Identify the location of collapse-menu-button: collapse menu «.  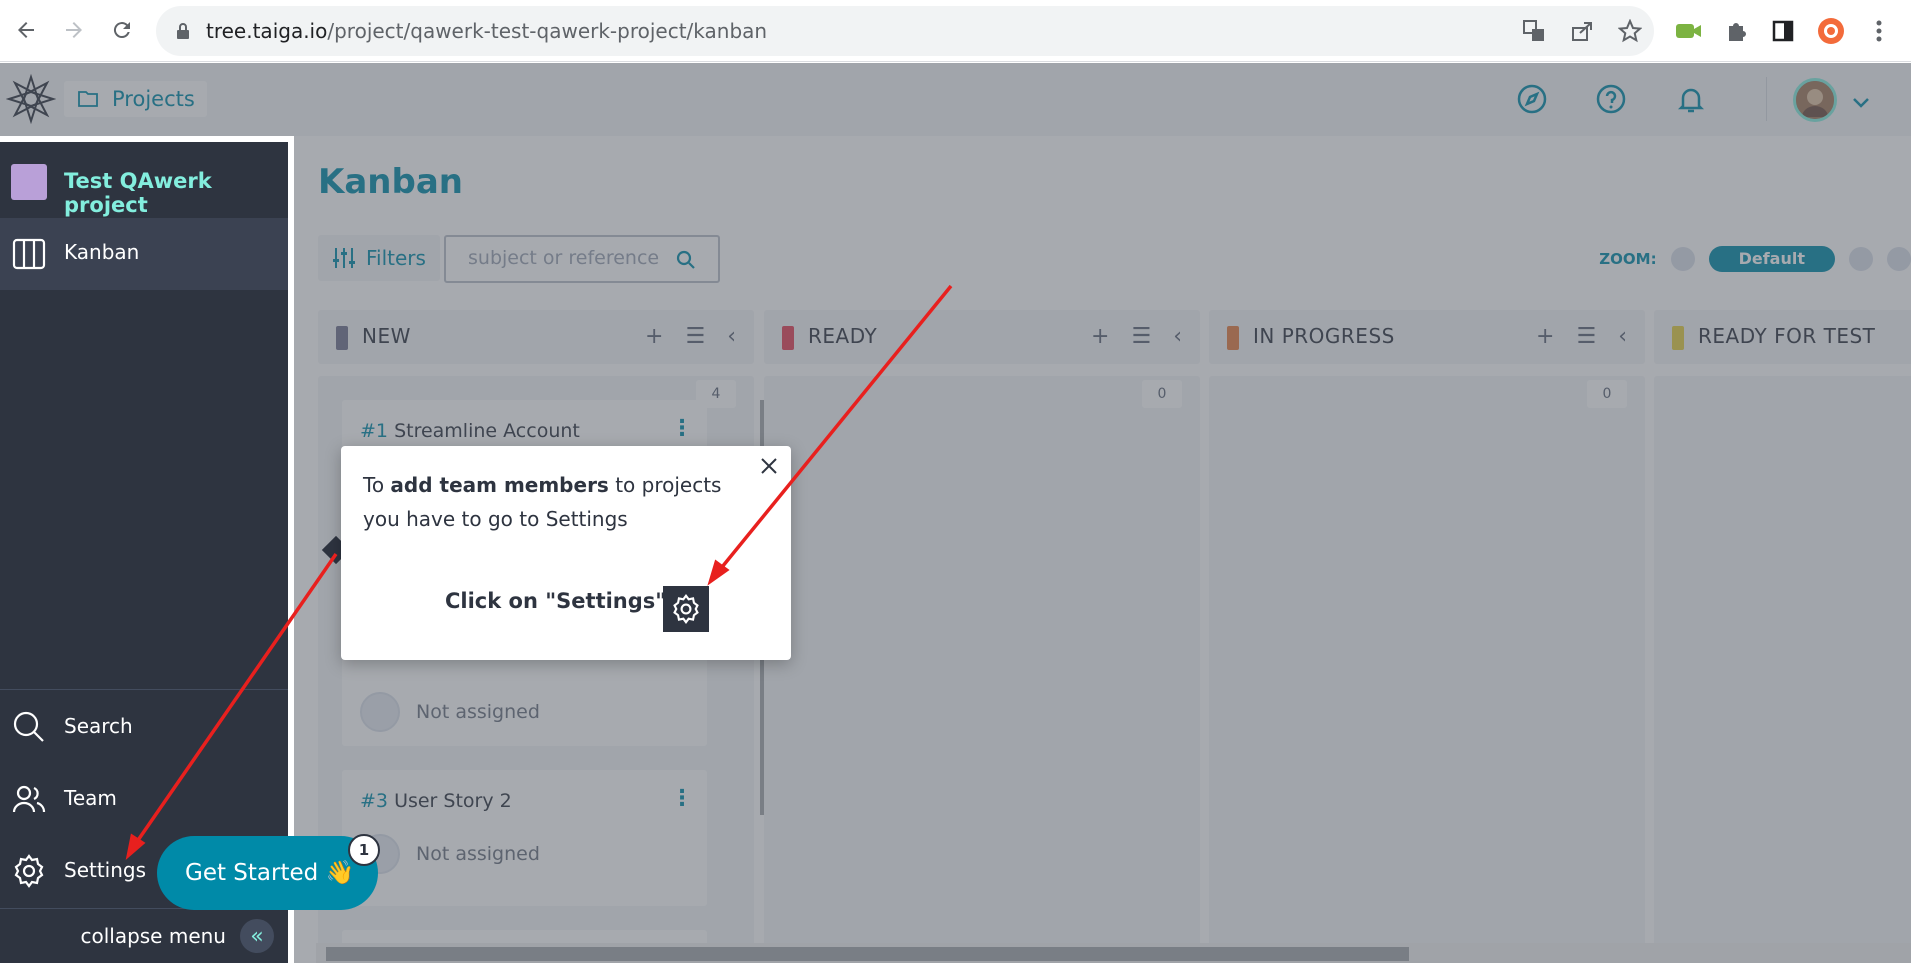
(177, 936).